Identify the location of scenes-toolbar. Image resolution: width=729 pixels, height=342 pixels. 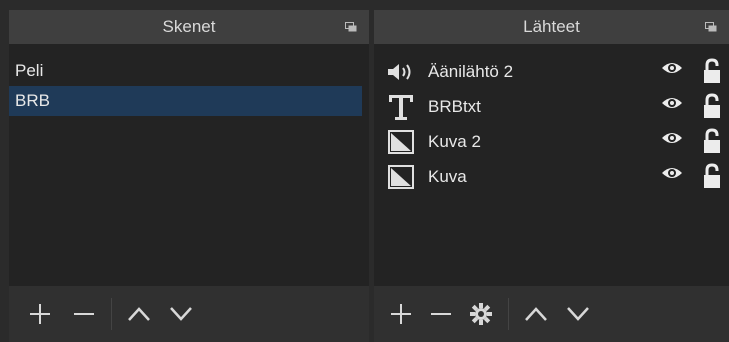
(189, 314).